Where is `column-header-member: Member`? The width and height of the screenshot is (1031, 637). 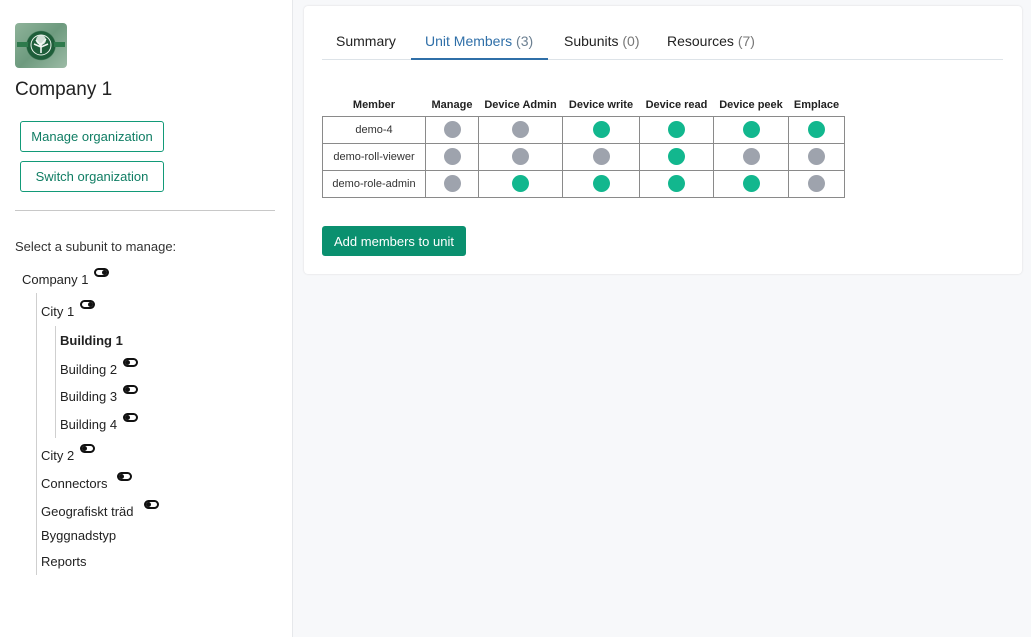 column-header-member: Member is located at coordinates (374, 104).